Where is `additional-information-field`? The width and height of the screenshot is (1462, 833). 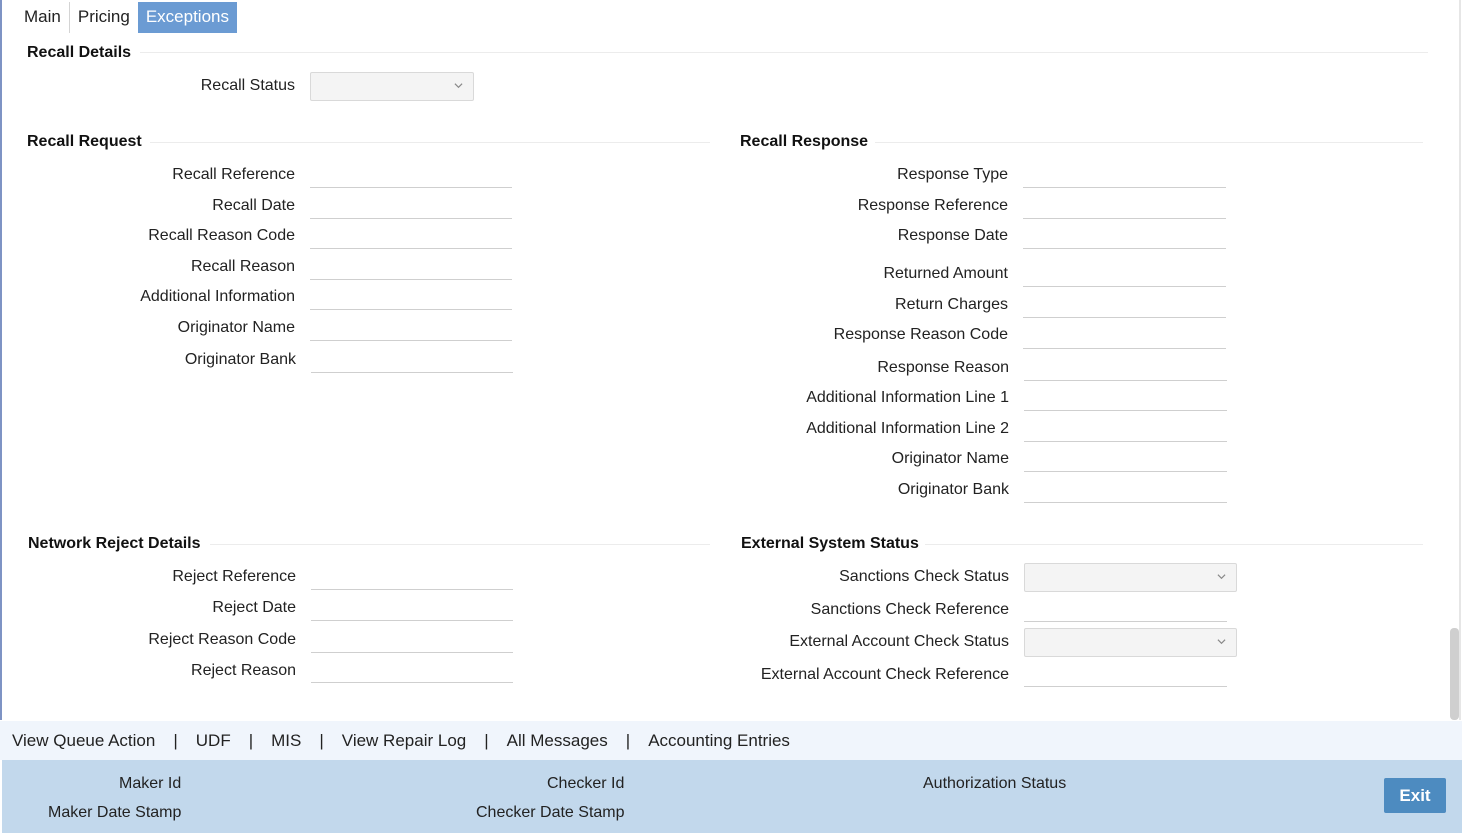
additional-information-field is located at coordinates (411, 297).